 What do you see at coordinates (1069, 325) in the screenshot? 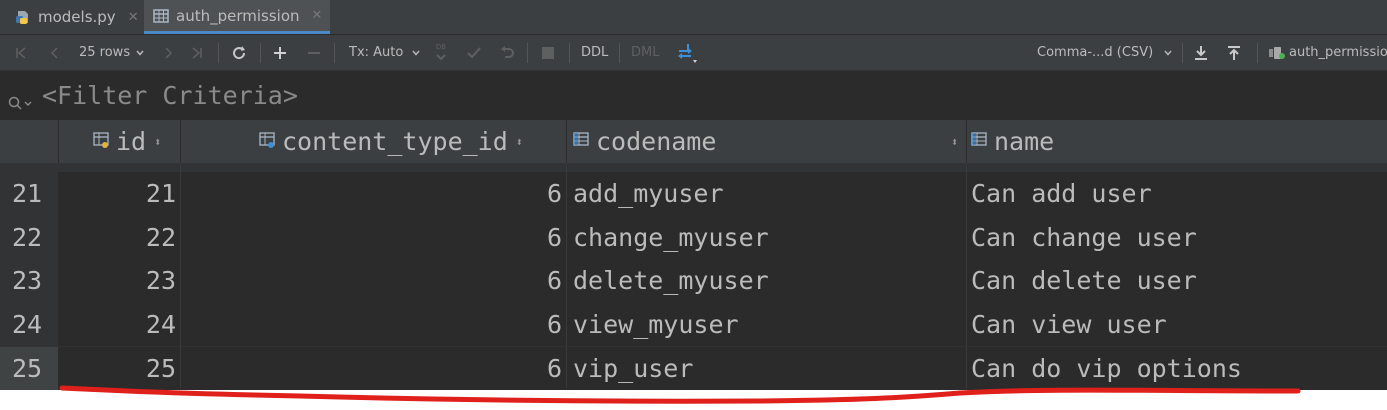
I see `cell-name: Can view user` at bounding box center [1069, 325].